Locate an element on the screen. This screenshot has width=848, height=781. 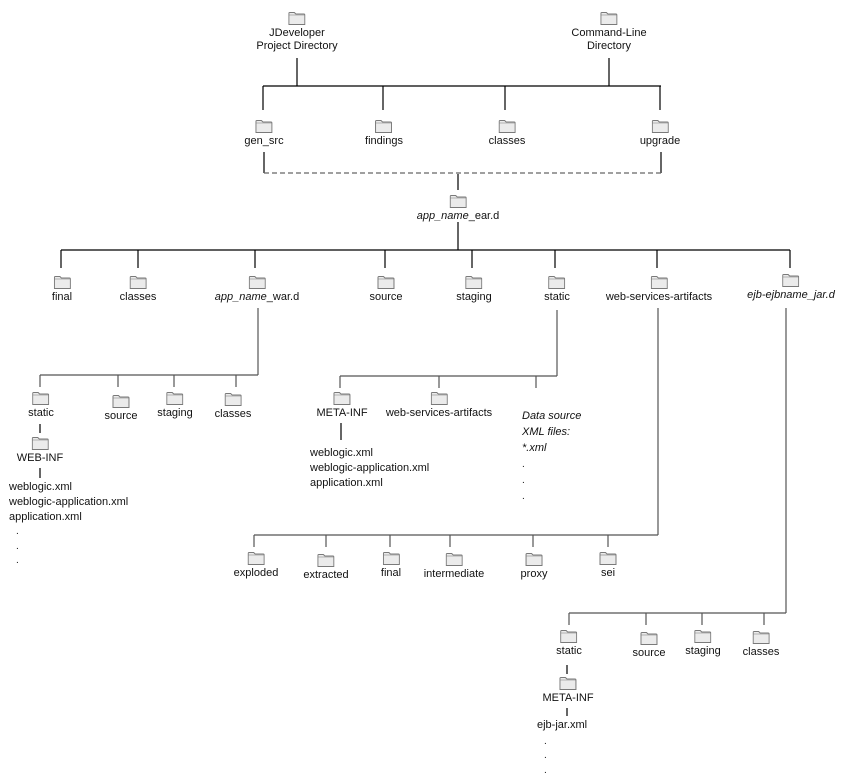
folder-ejb-source: source is located at coordinates (649, 646).